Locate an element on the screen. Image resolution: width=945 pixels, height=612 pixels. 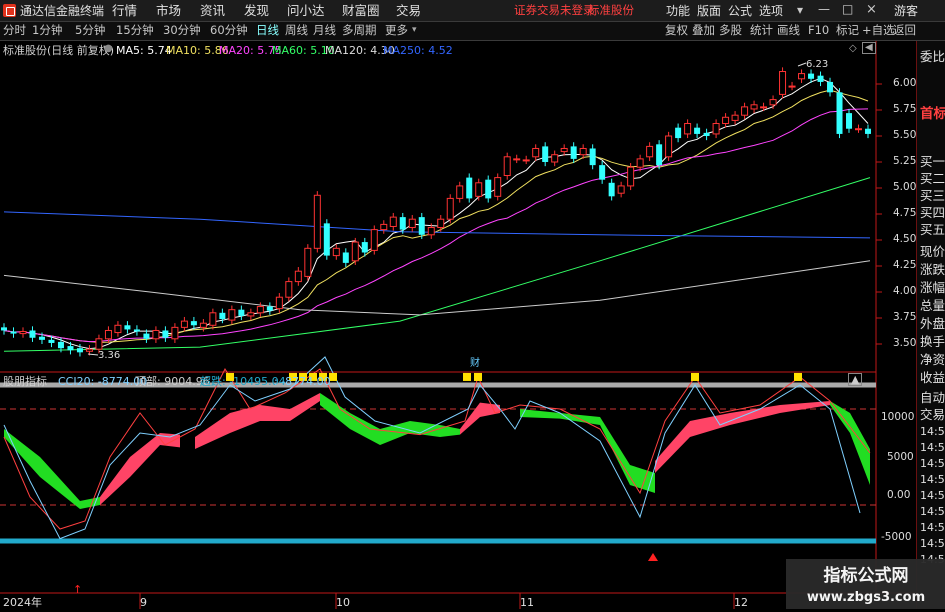
tool-duogu: 多股 is located at coordinates (730, 30).